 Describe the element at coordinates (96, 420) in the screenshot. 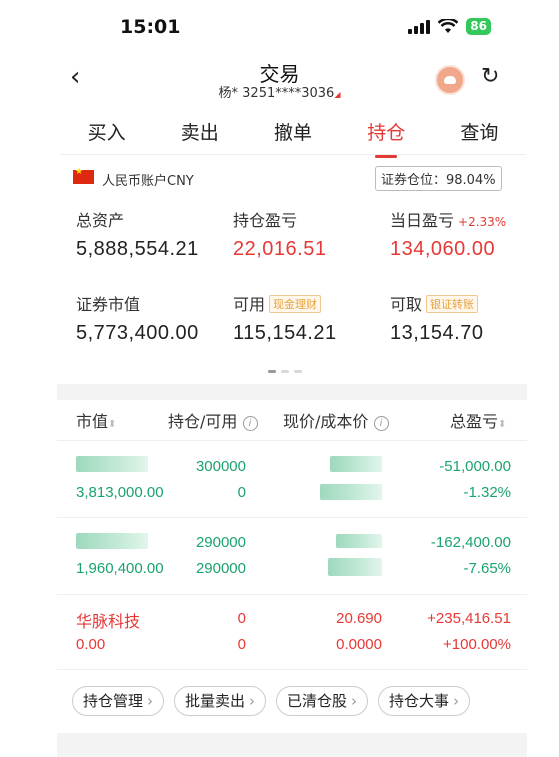

I see `column-header-market-value: 市值⬍` at that location.